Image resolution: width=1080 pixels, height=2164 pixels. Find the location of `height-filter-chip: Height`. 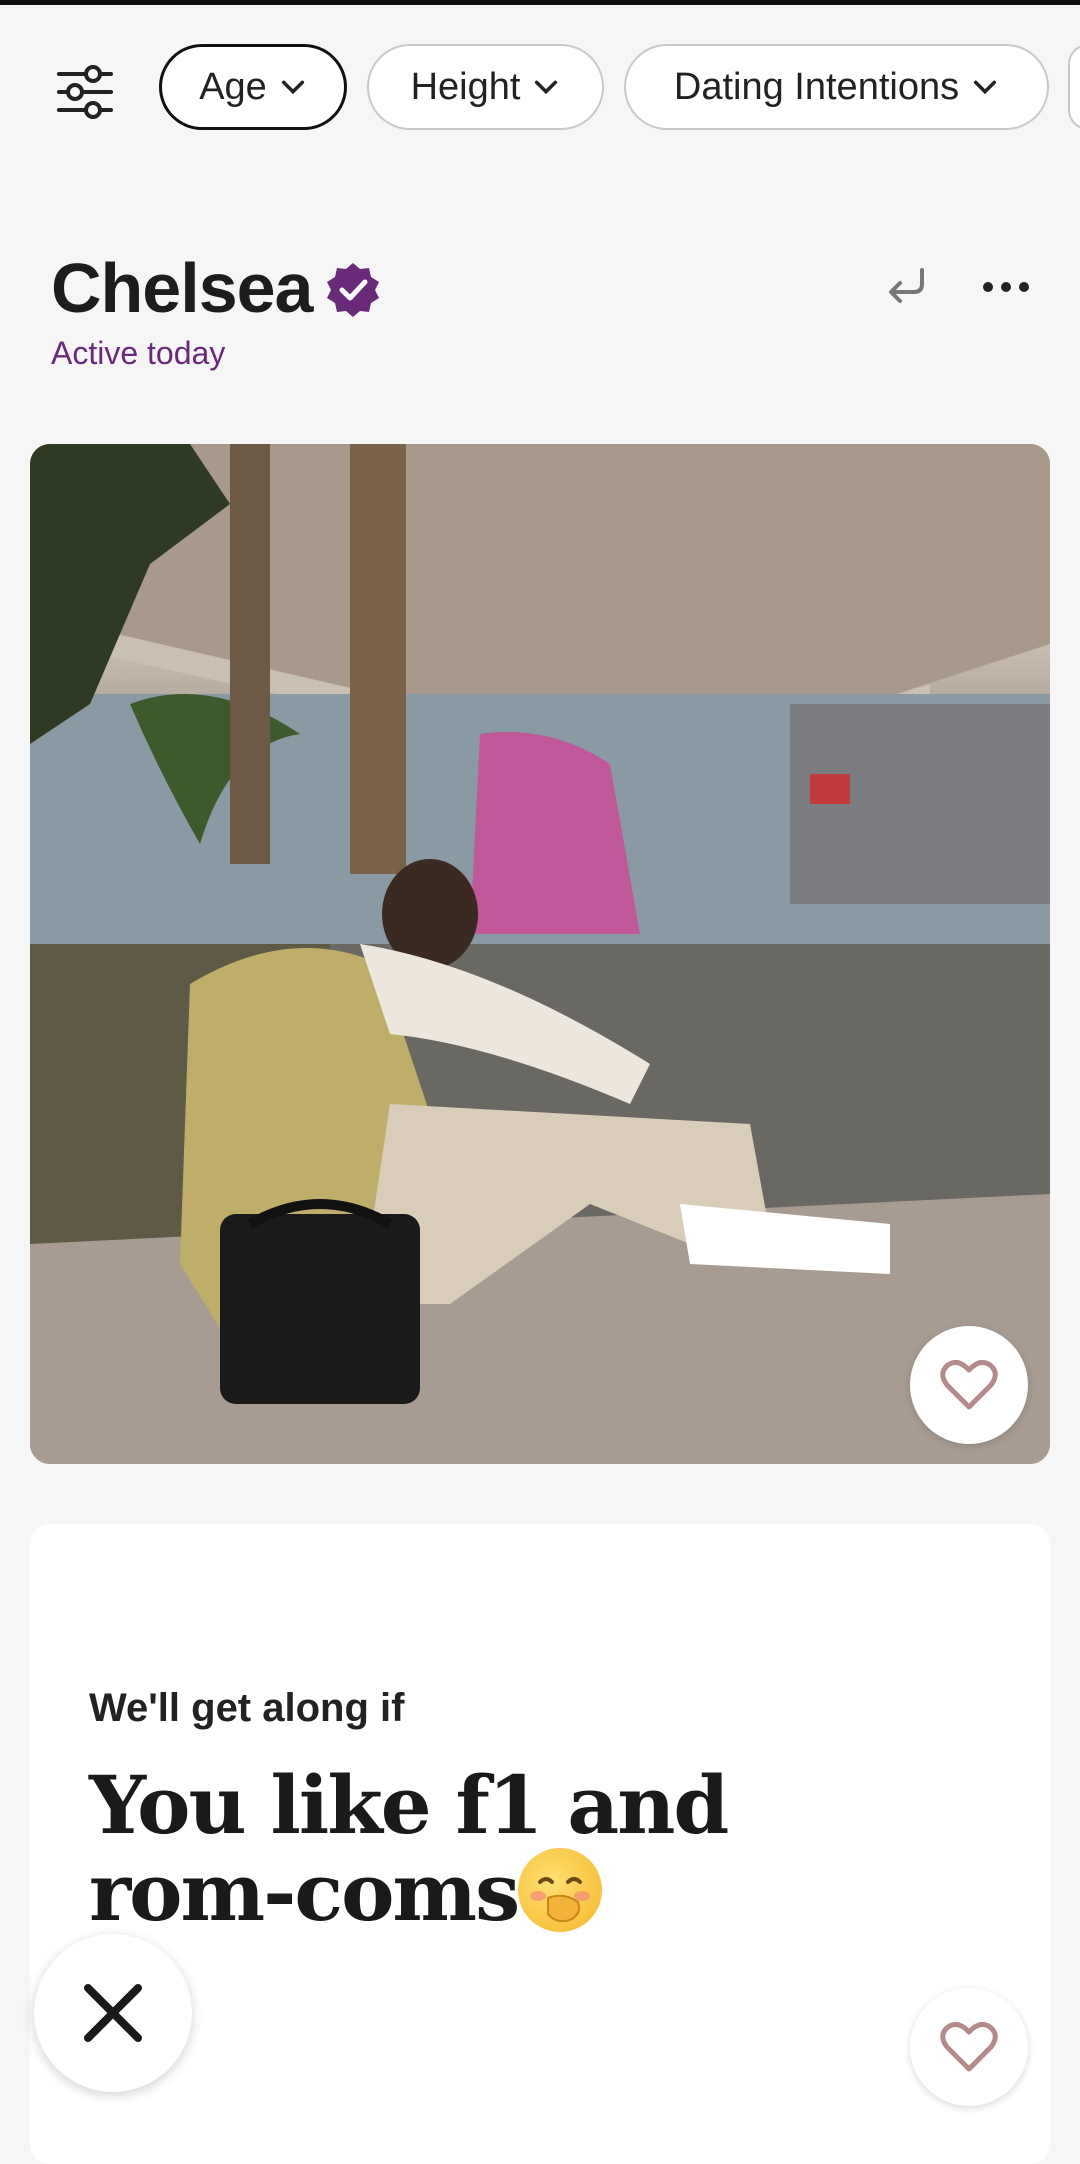

height-filter-chip: Height is located at coordinates (485, 87).